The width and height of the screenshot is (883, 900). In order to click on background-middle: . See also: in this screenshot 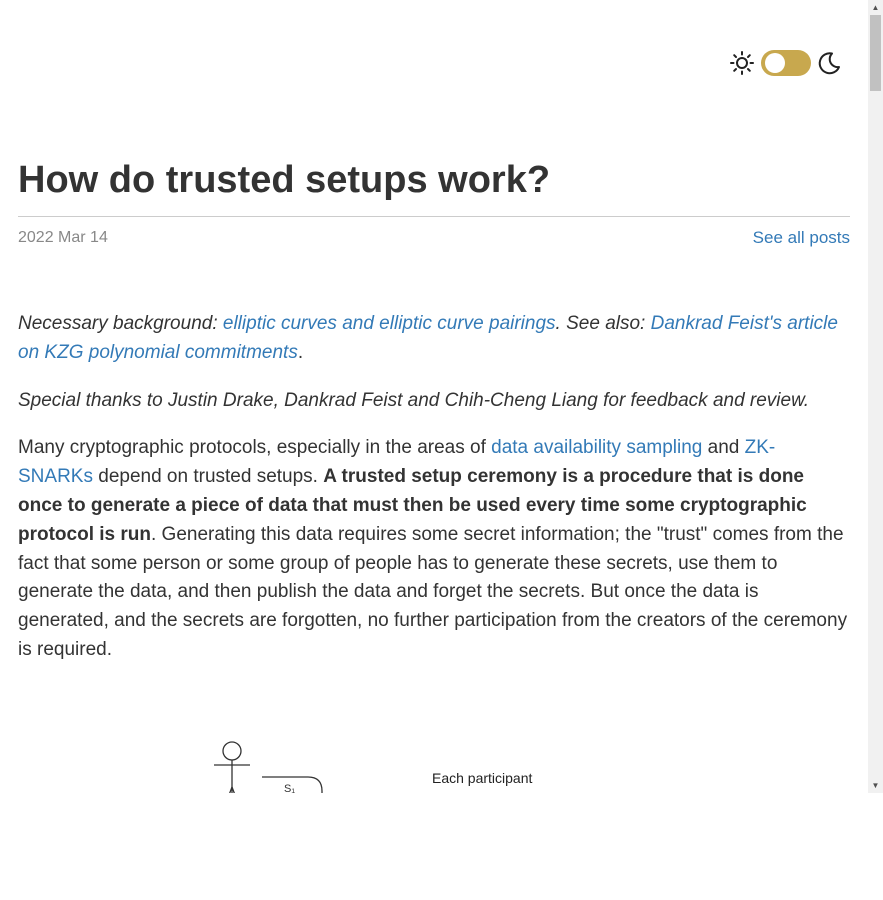, I will do `click(603, 323)`.